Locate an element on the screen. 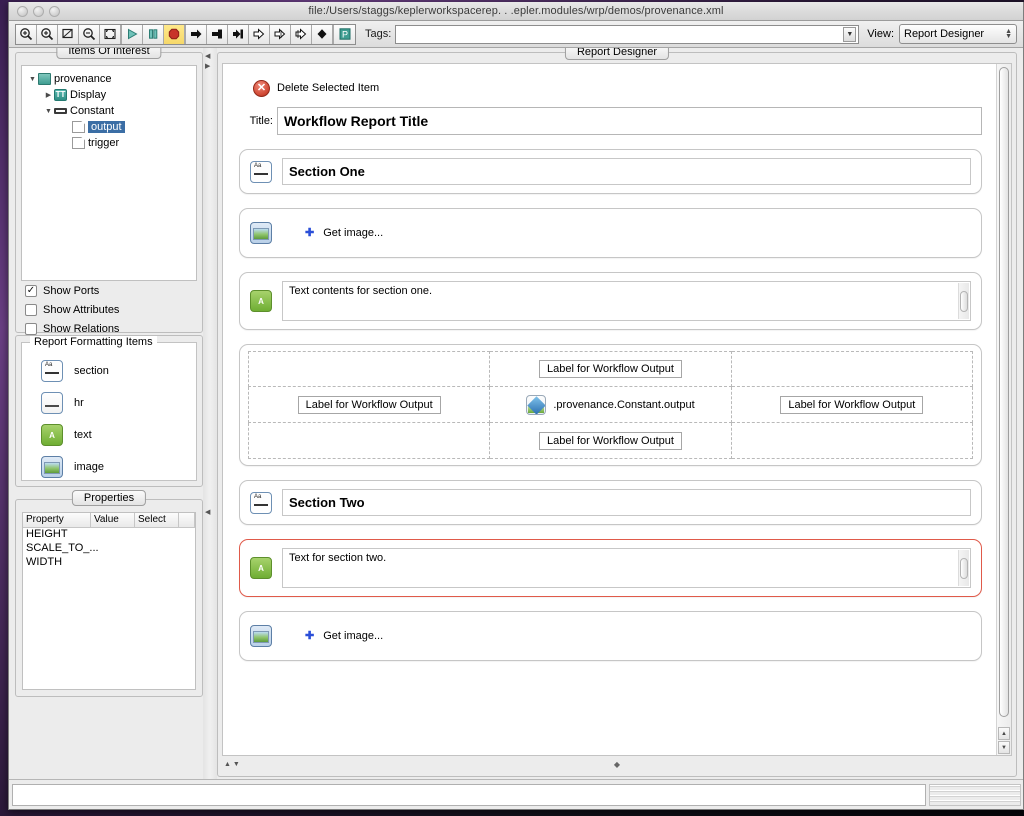  formatting-item-text: A text is located at coordinates (109, 435).